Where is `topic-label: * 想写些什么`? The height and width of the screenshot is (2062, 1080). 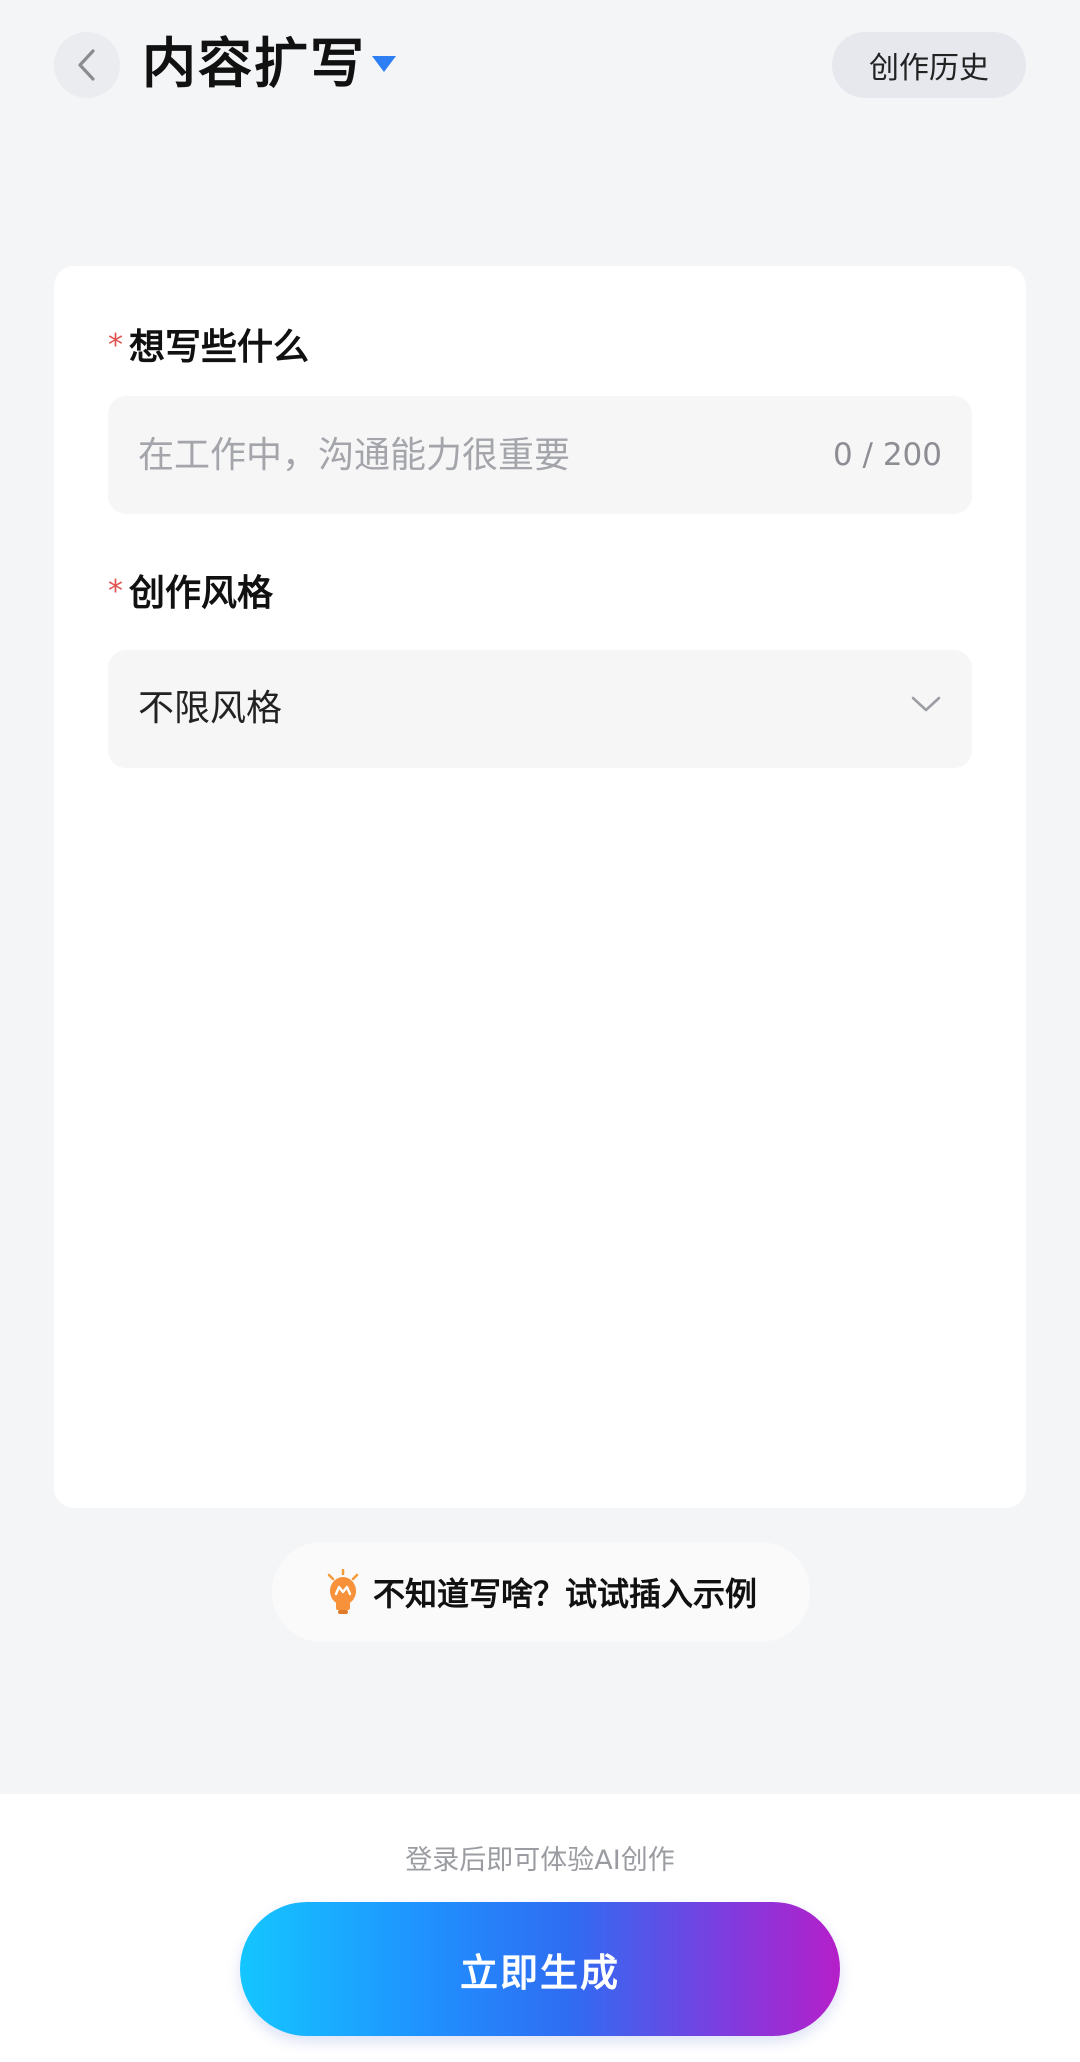
topic-label: * 想写些什么 is located at coordinates (208, 349).